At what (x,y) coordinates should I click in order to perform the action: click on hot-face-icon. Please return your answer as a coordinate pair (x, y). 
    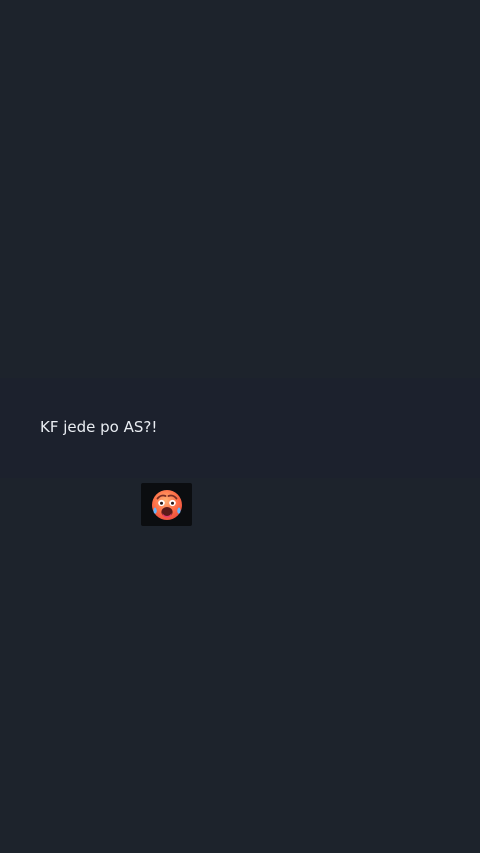
    Looking at the image, I should click on (166, 504).